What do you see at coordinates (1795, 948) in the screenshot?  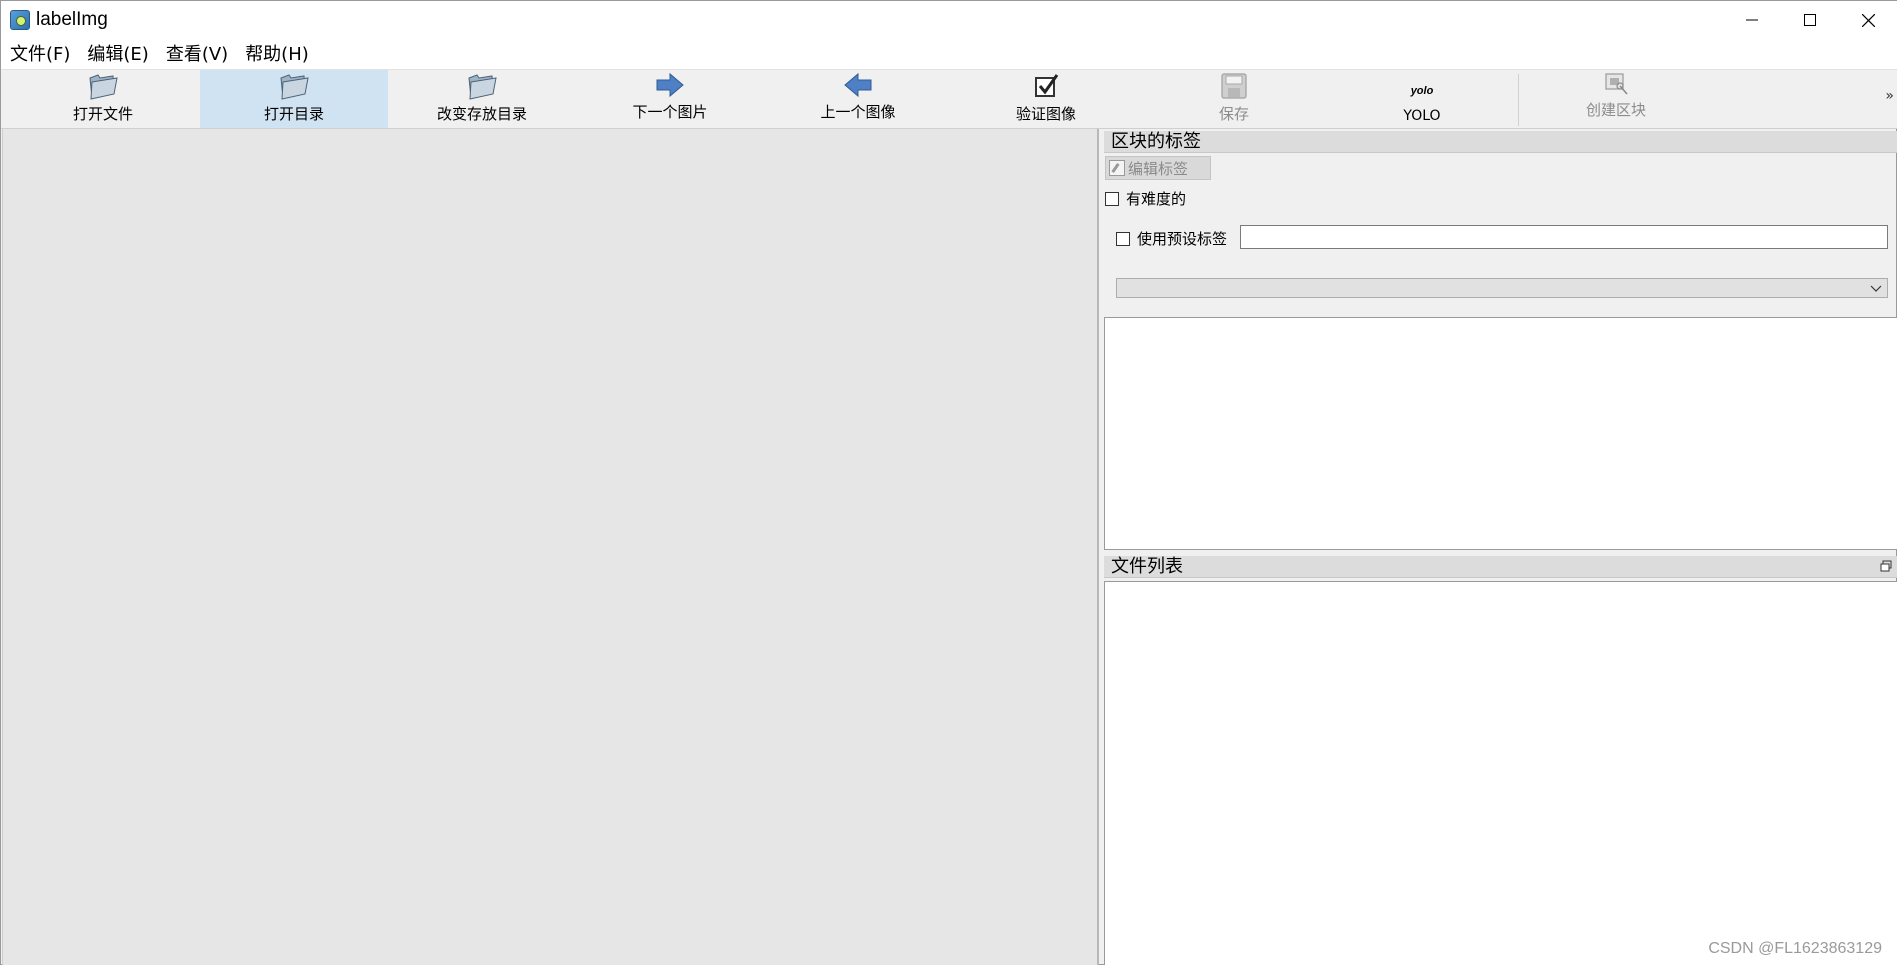 I see `watermark: CSDN @FL1623863129` at bounding box center [1795, 948].